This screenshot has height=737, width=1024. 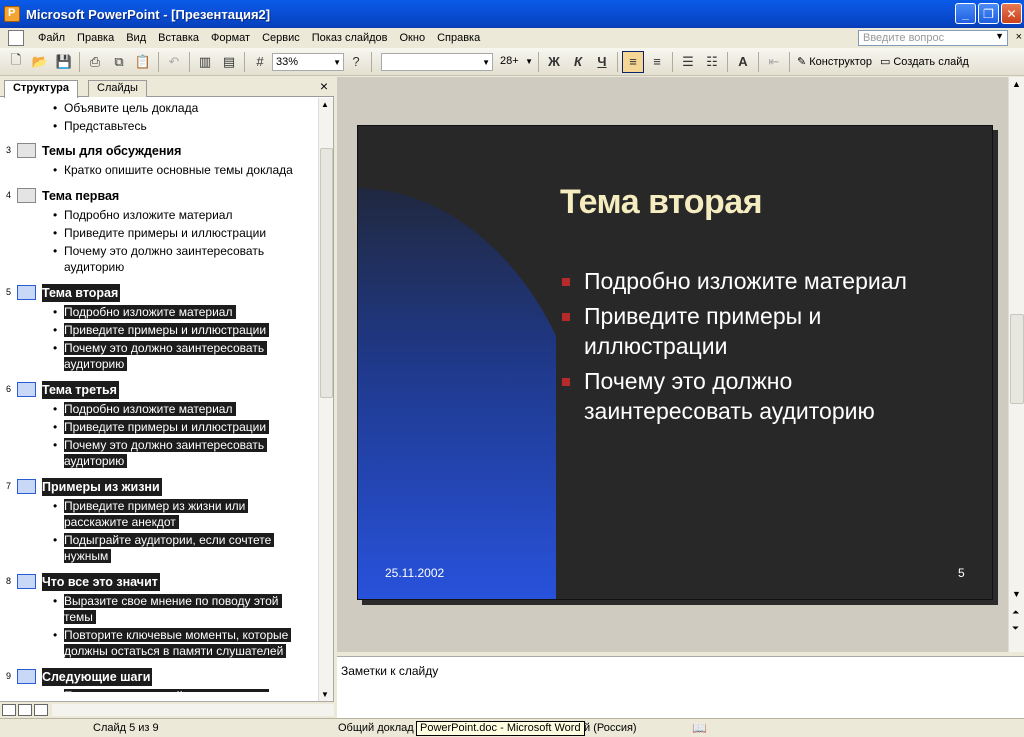 I want to click on underline-button: Ч, so click(x=602, y=62).